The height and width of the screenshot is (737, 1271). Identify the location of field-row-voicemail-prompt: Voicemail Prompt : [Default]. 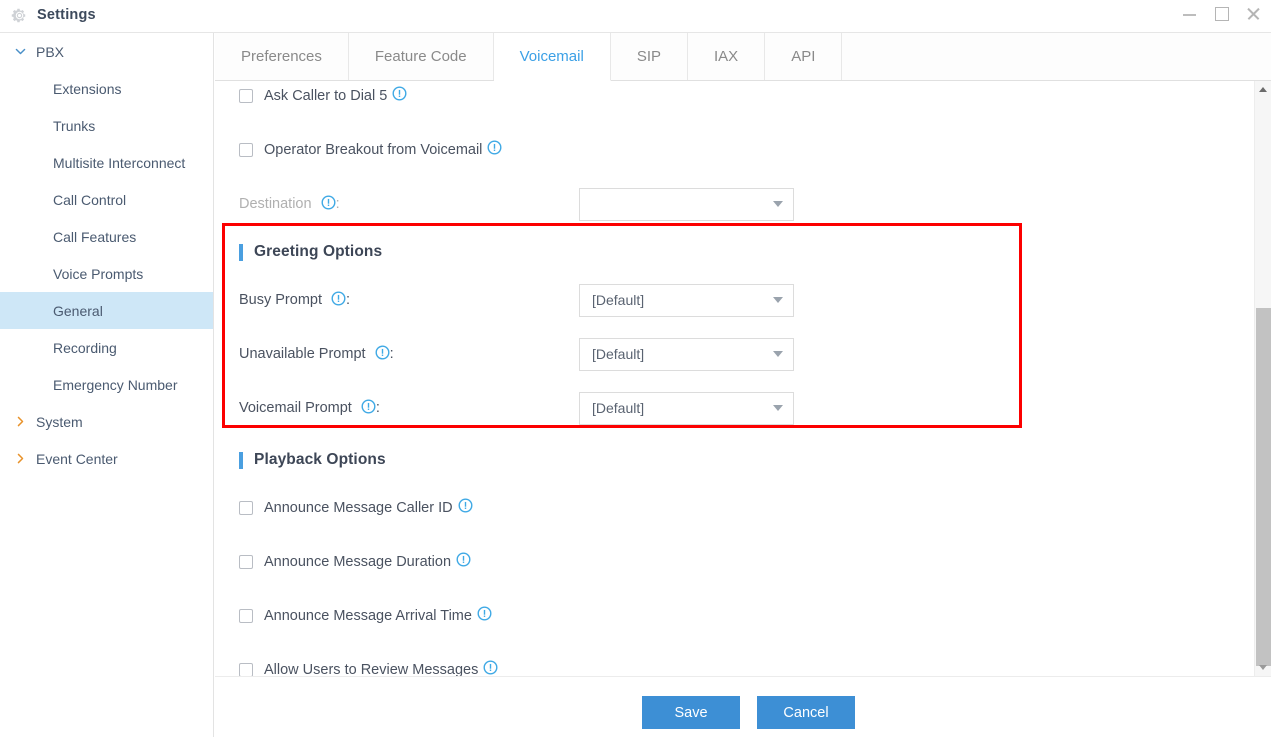
(722, 408).